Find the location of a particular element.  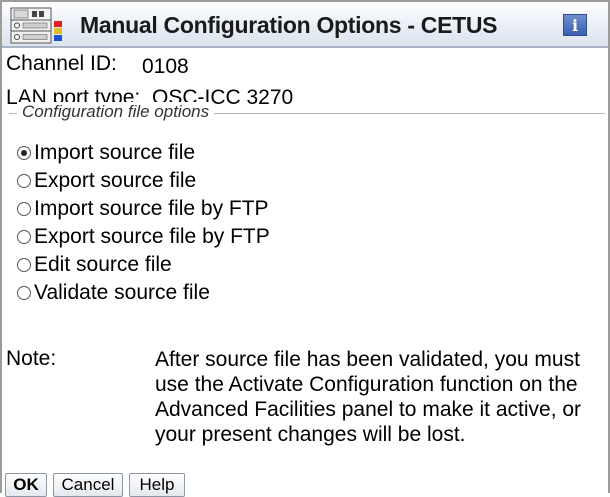

channel-id-label: Channel ID: is located at coordinates (61, 63).